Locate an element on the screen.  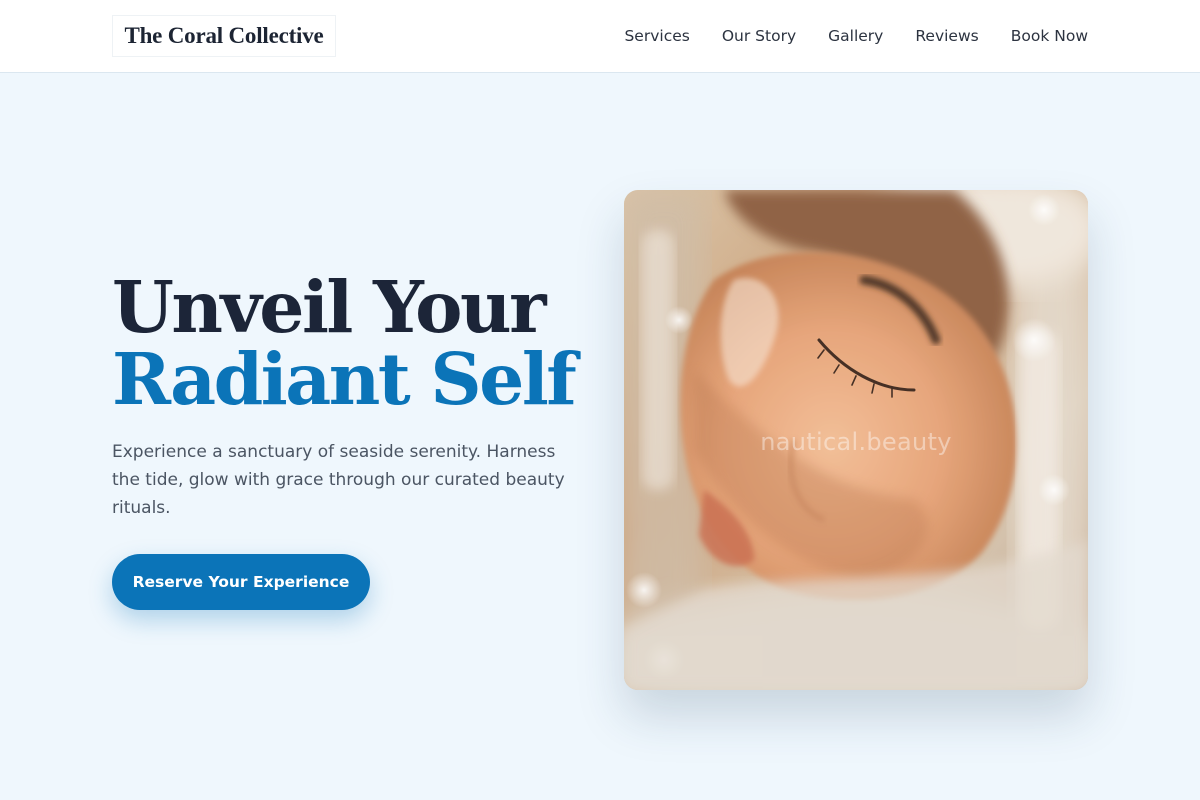
logo: The Coral Collective is located at coordinates (224, 36).